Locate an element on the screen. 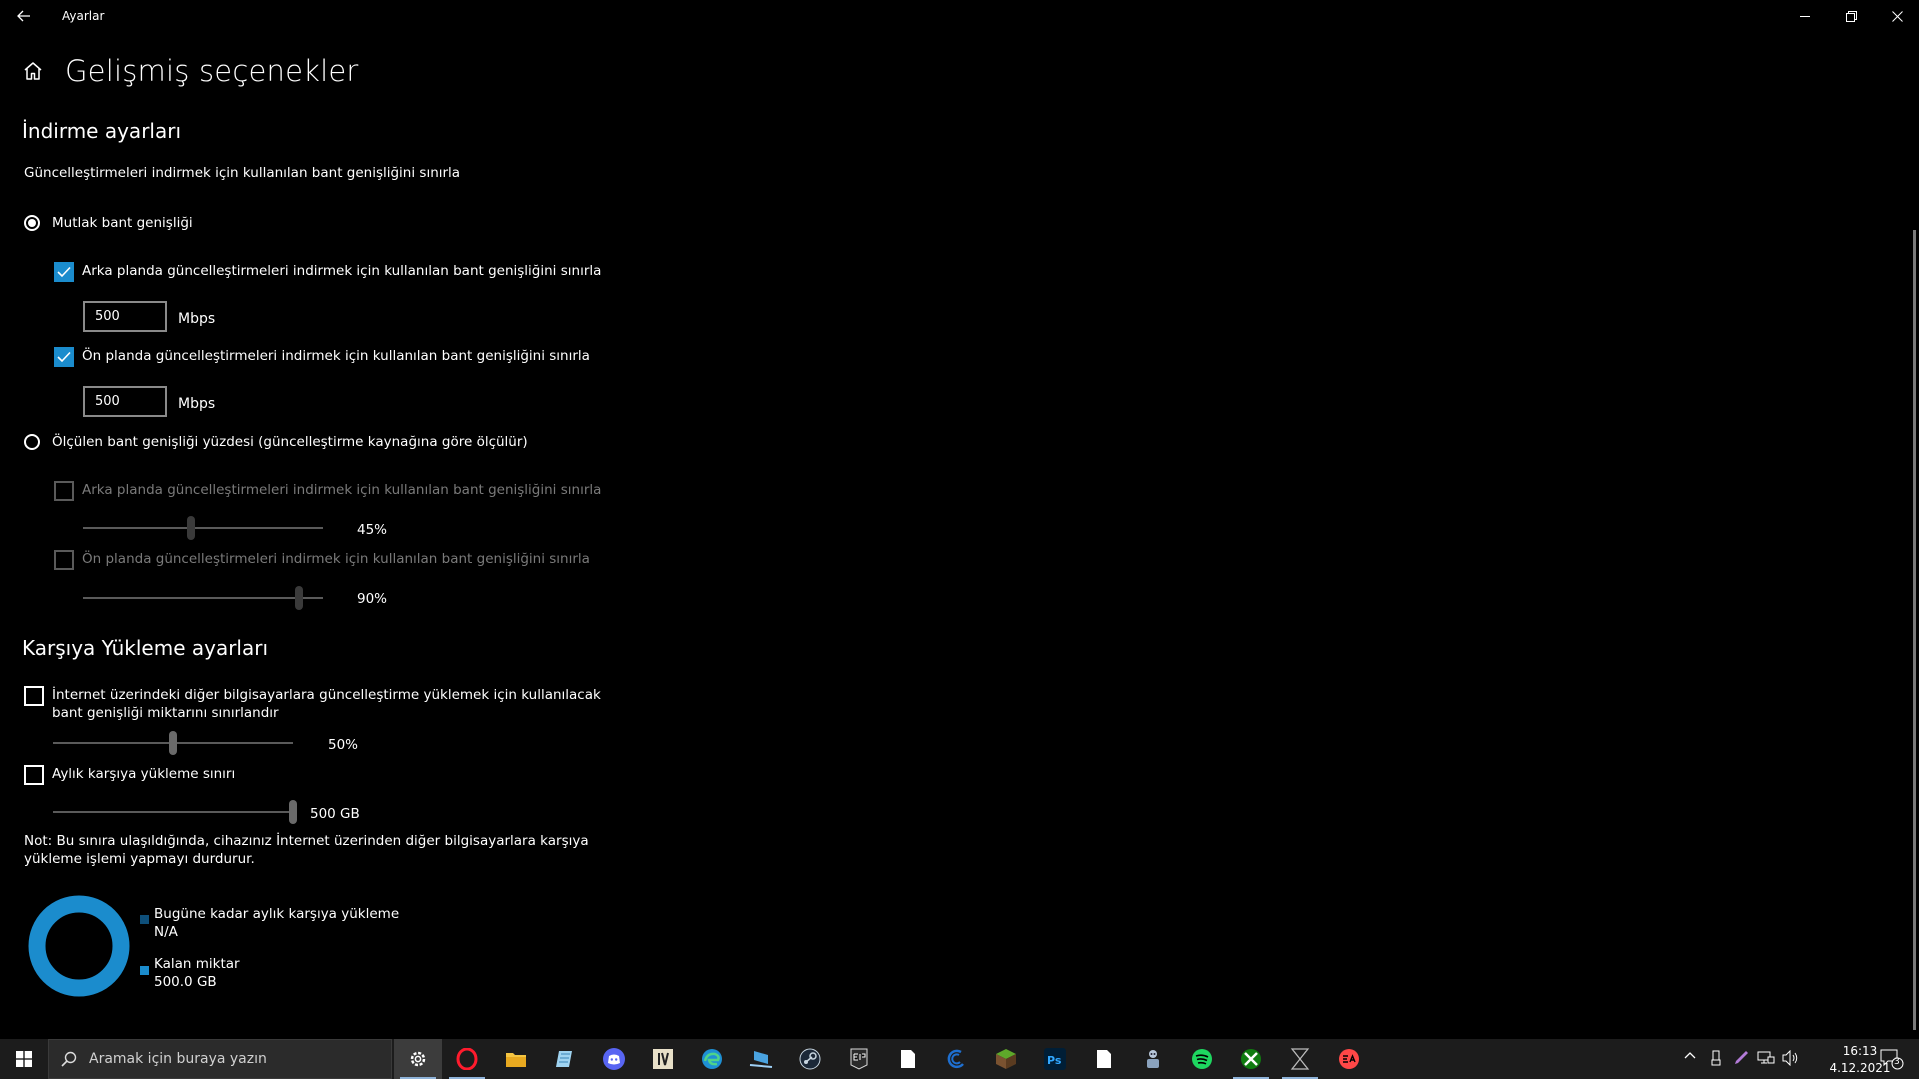  restore-button is located at coordinates (1851, 16).